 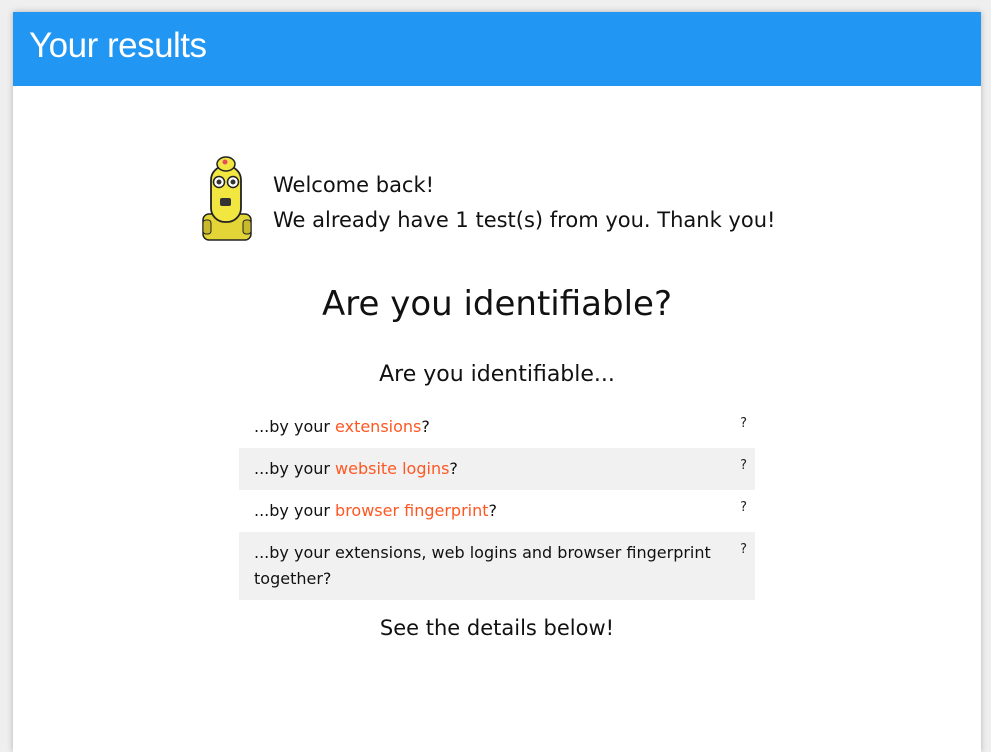 What do you see at coordinates (118, 45) in the screenshot?
I see `page-title: Your results` at bounding box center [118, 45].